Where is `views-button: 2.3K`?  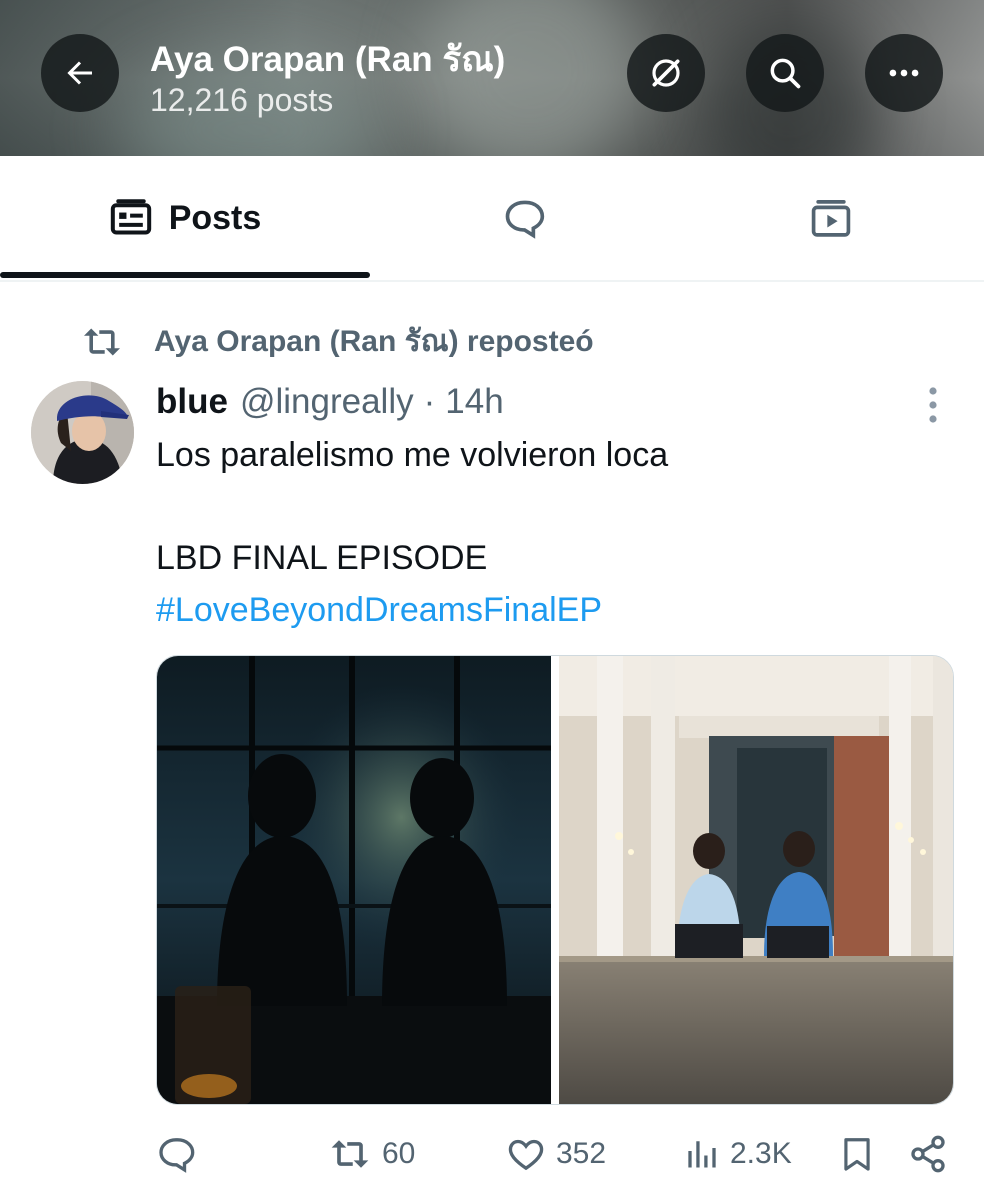
views-button: 2.3K is located at coordinates (738, 1154).